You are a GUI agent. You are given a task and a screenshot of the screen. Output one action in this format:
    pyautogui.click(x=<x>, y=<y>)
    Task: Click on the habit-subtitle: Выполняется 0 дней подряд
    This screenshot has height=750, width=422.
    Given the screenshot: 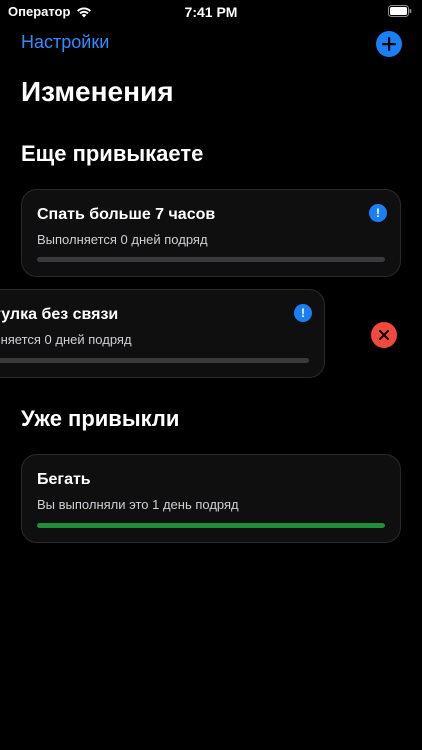 What is the action you would take?
    pyautogui.click(x=122, y=239)
    